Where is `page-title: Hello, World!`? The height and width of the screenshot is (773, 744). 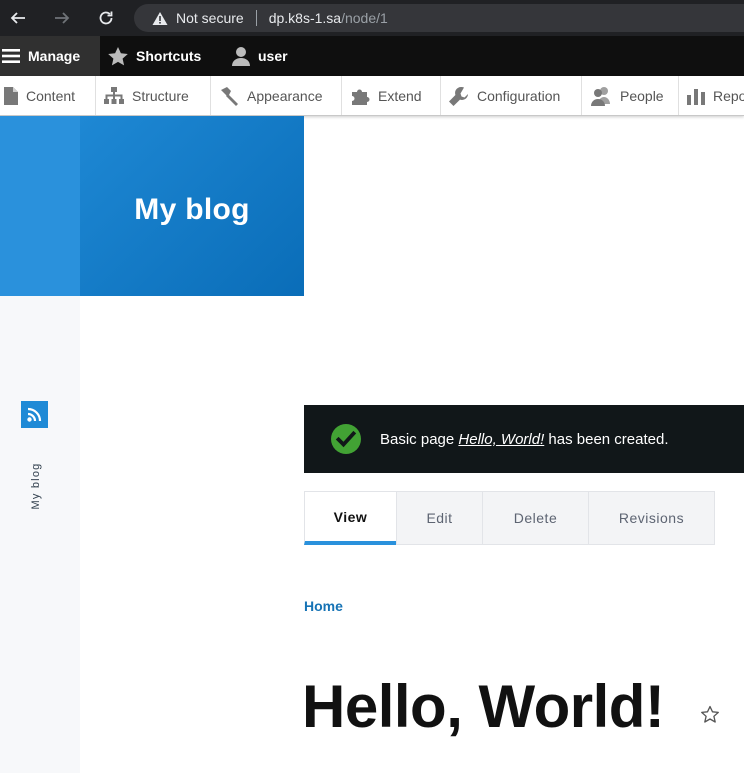
page-title: Hello, World! is located at coordinates (483, 706).